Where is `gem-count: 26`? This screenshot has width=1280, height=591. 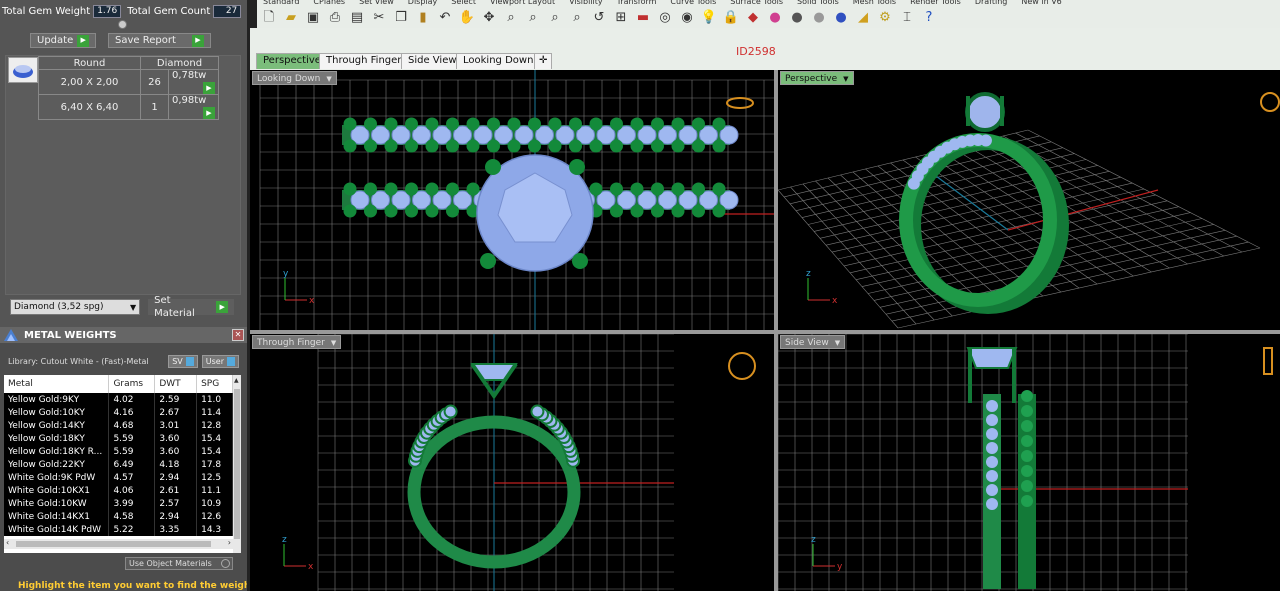 gem-count: 26 is located at coordinates (154, 82).